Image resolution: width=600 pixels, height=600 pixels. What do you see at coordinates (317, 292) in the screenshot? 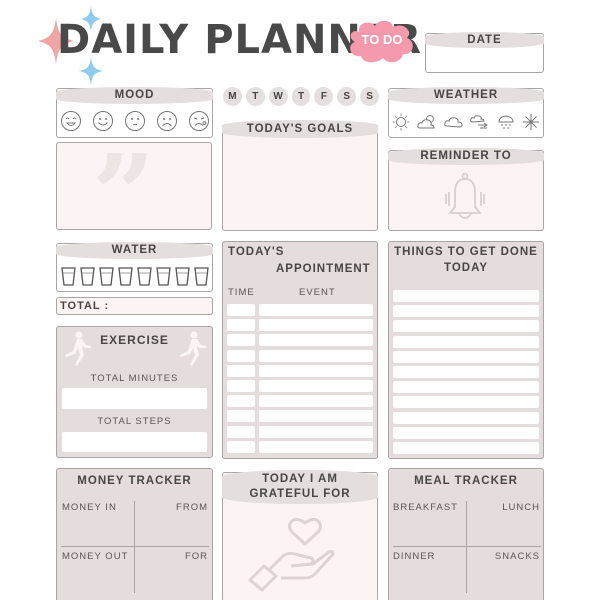
I see `event-column-header: EVENT` at bounding box center [317, 292].